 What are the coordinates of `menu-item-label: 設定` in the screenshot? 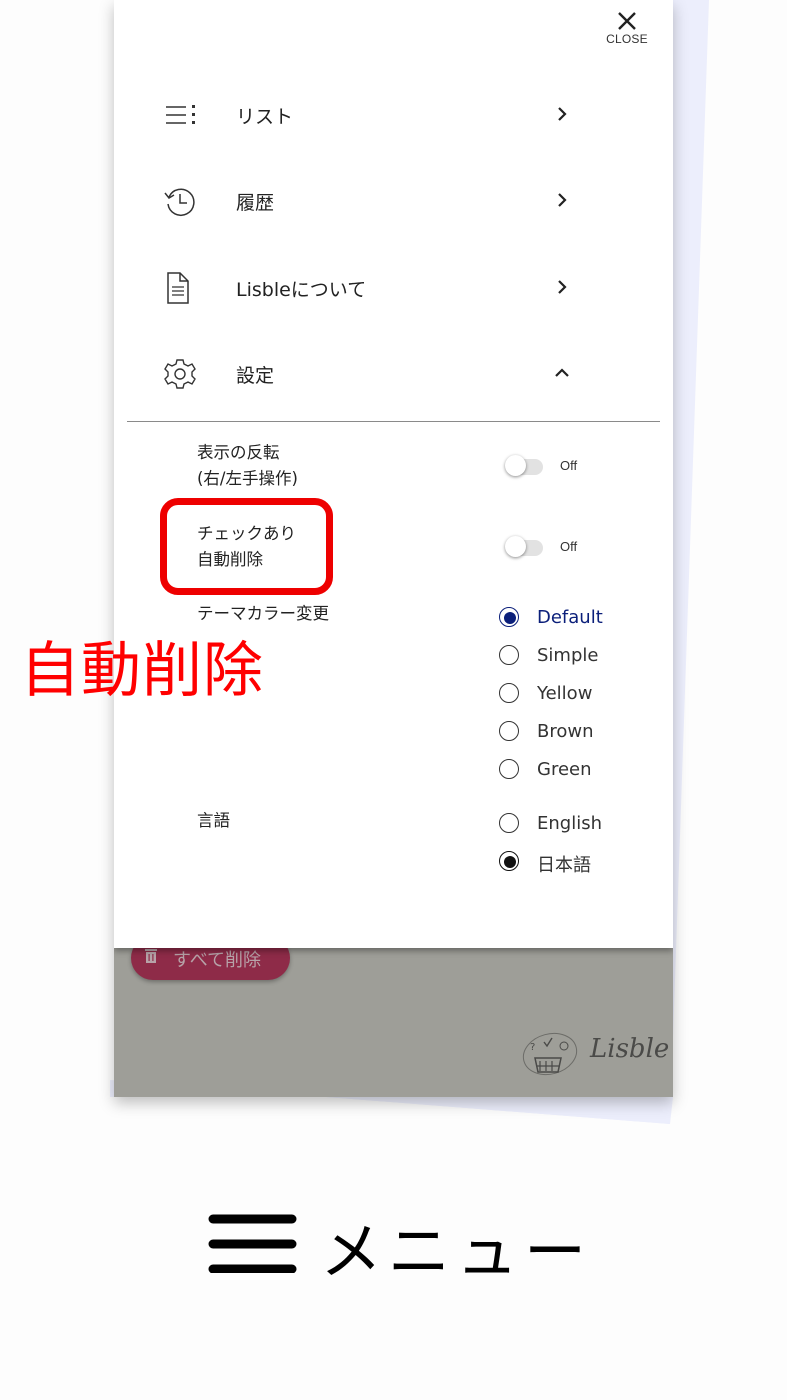 It's located at (255, 376).